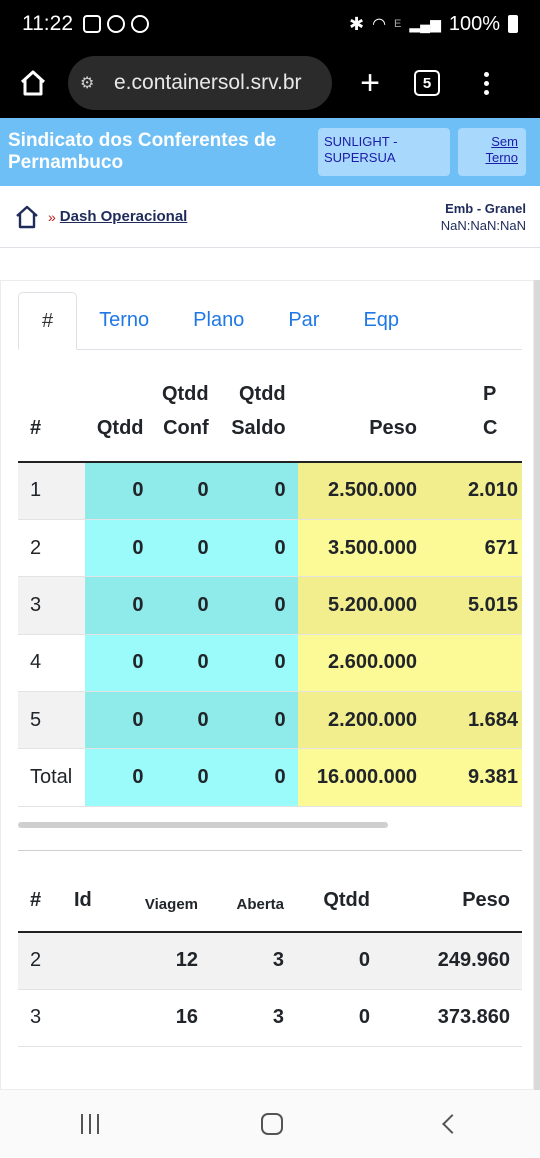  I want to click on col-qtdd-saldo-line1: Qtdd, so click(262, 394).